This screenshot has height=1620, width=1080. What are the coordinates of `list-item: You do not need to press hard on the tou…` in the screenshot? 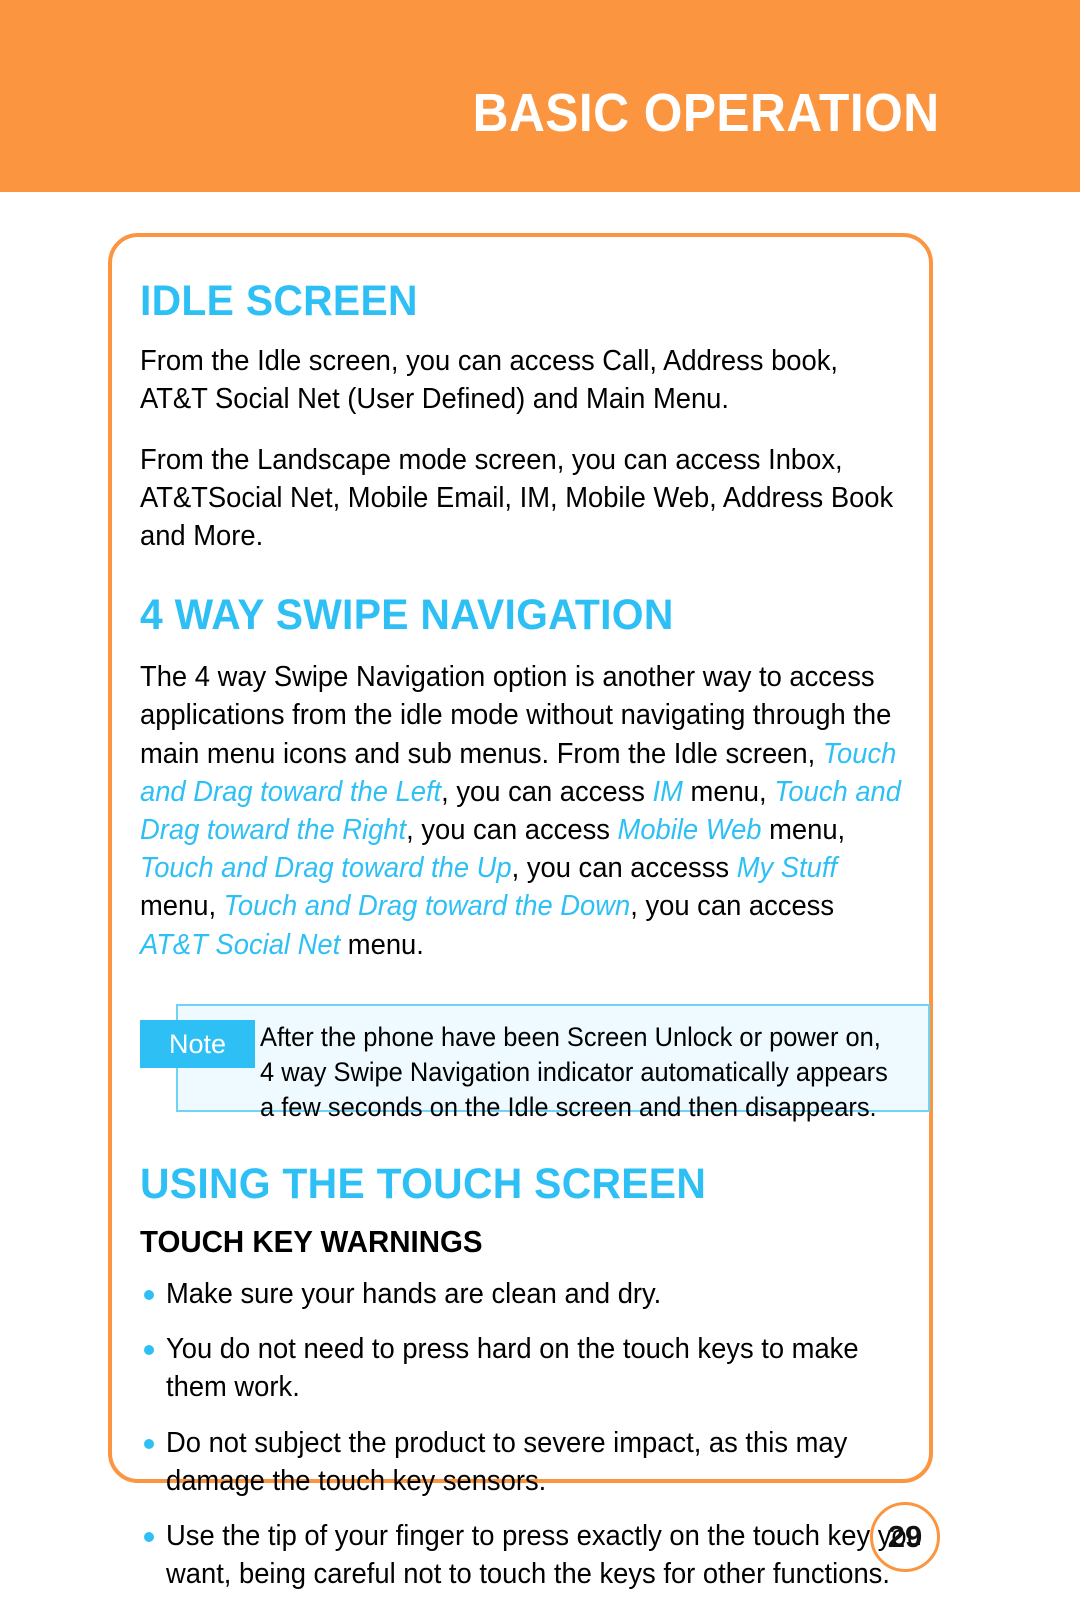 It's located at (548, 1368).